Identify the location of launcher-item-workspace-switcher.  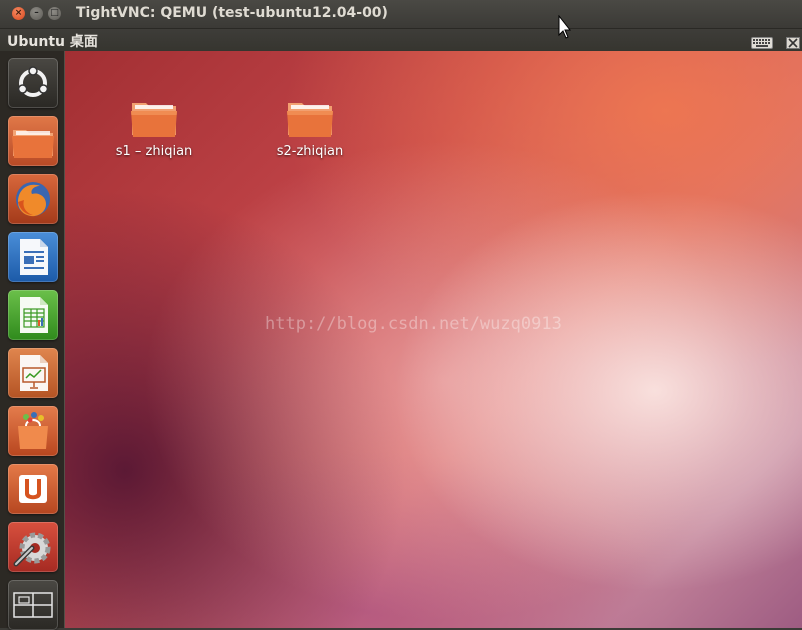
(33, 605).